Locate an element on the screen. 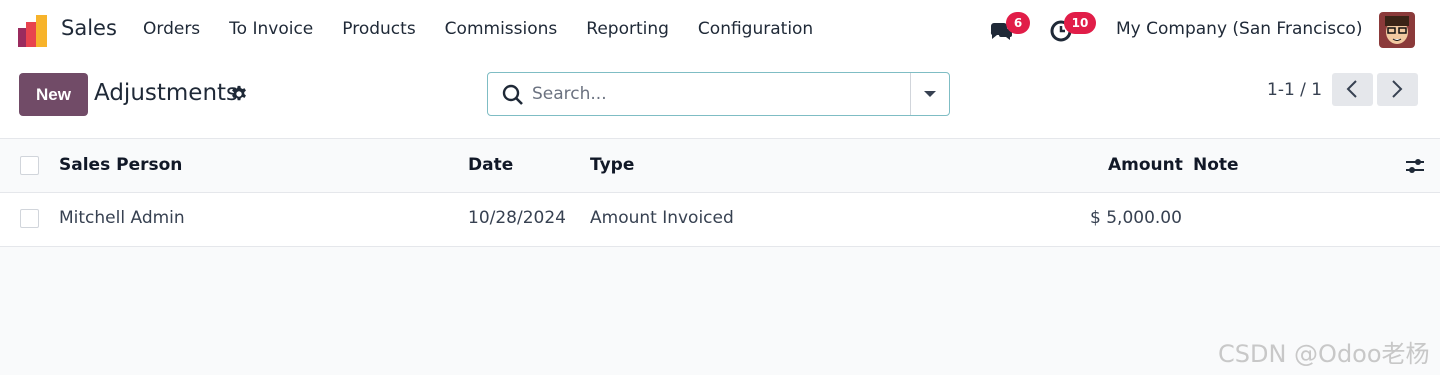 Image resolution: width=1440 pixels, height=375 pixels. cell-amount: $ 5,000.00 is located at coordinates (1136, 218).